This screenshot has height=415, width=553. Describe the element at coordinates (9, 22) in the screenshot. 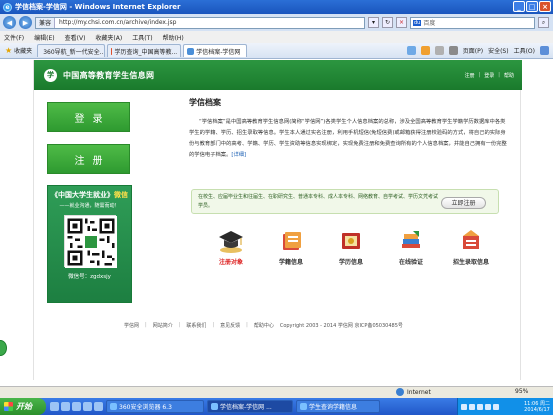

I see `back-button: ◀` at that location.